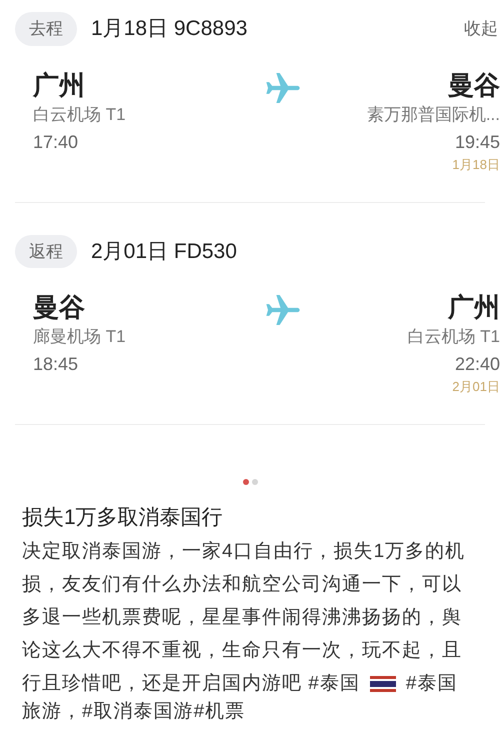  Describe the element at coordinates (56, 142) in the screenshot. I see `departure-time: 17:40` at that location.